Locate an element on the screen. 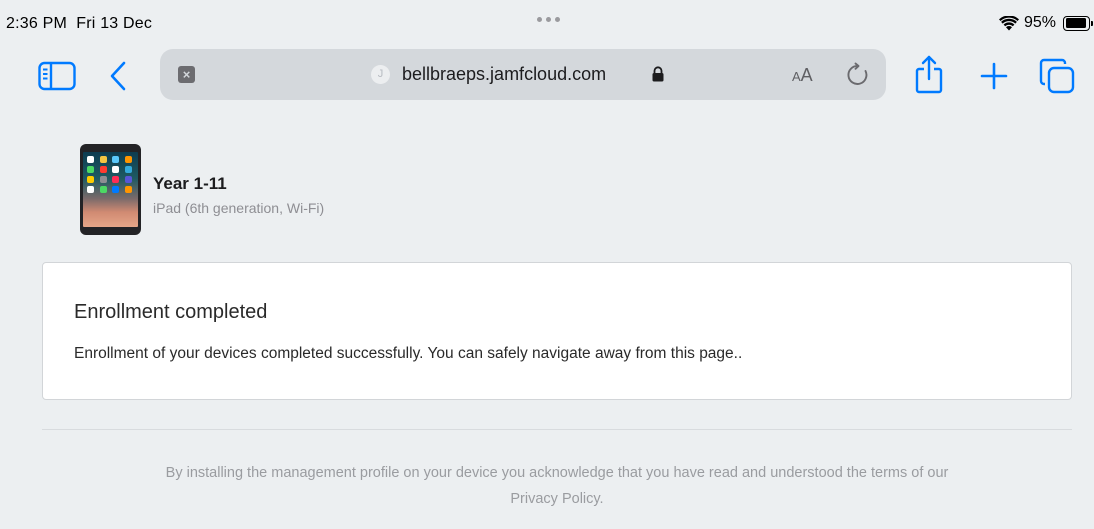  tab-overview-button is located at coordinates (1057, 76).